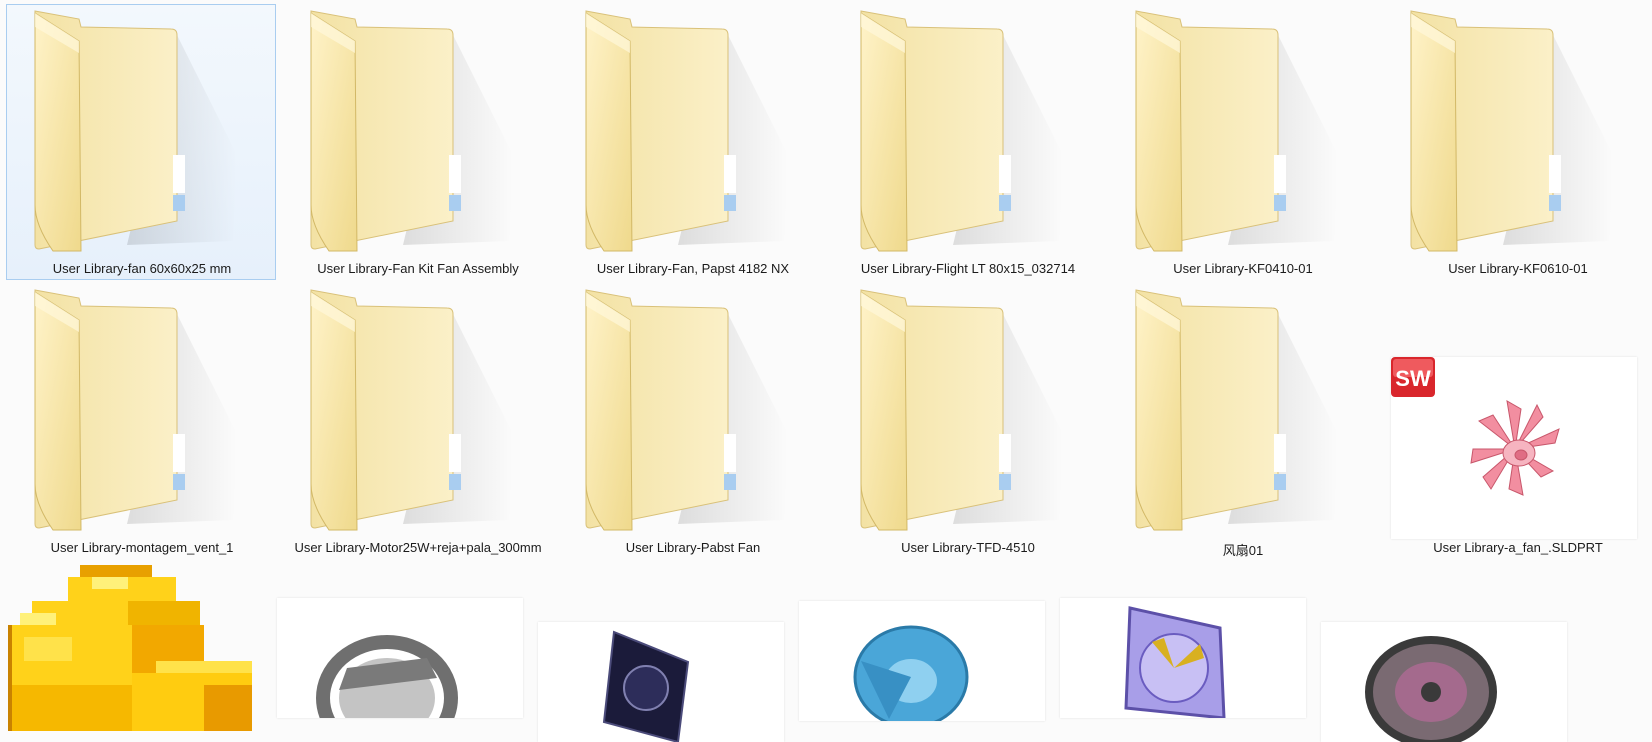  I want to click on file-item-folder: User Library-Fan, Papst 4182 NX, so click(692, 142).